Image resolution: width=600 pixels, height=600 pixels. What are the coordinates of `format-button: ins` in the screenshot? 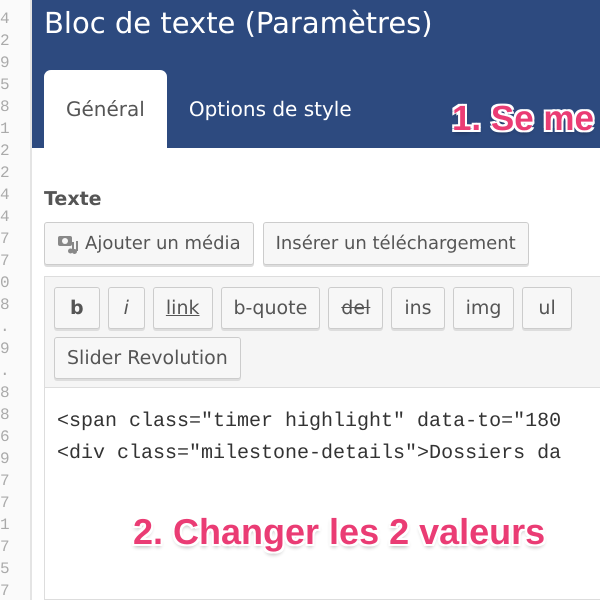 It's located at (418, 308).